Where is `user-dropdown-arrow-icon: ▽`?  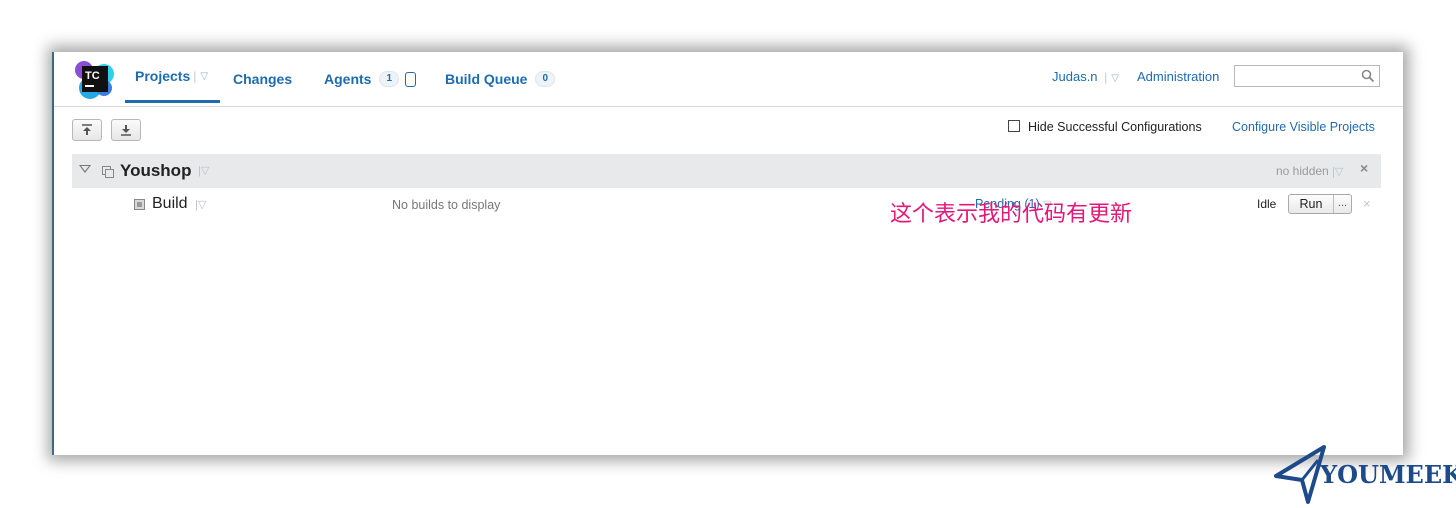
user-dropdown-arrow-icon: ▽ is located at coordinates (1115, 78).